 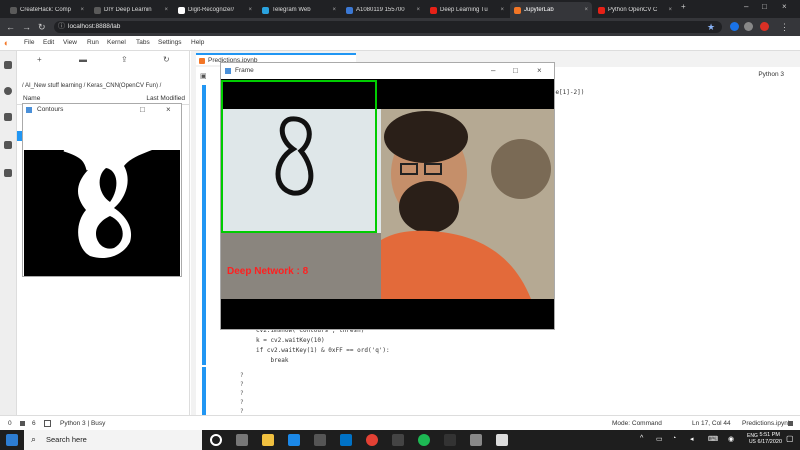 I want to click on document-icon, so click(x=502, y=440).